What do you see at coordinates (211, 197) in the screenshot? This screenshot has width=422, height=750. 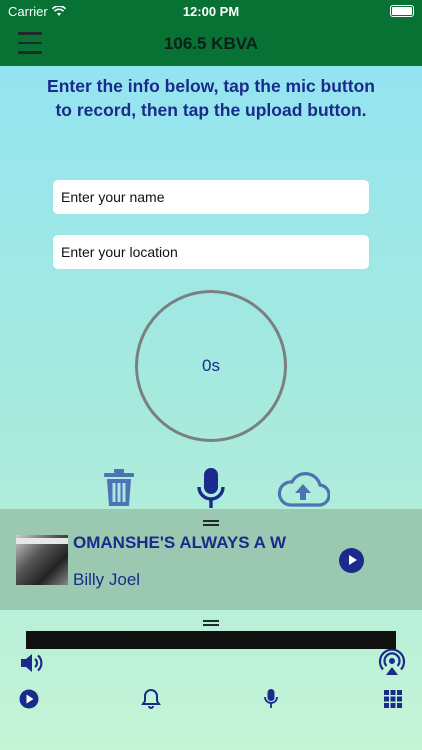 I see `name-input` at bounding box center [211, 197].